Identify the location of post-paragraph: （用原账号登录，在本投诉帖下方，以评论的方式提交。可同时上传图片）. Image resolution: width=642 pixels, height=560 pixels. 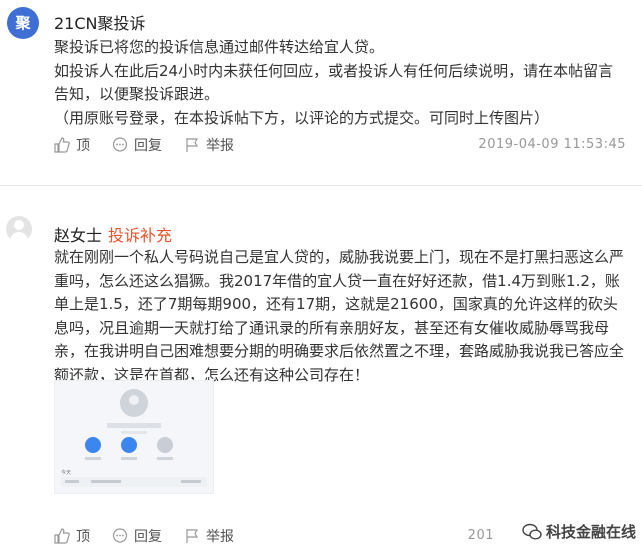
(302, 117).